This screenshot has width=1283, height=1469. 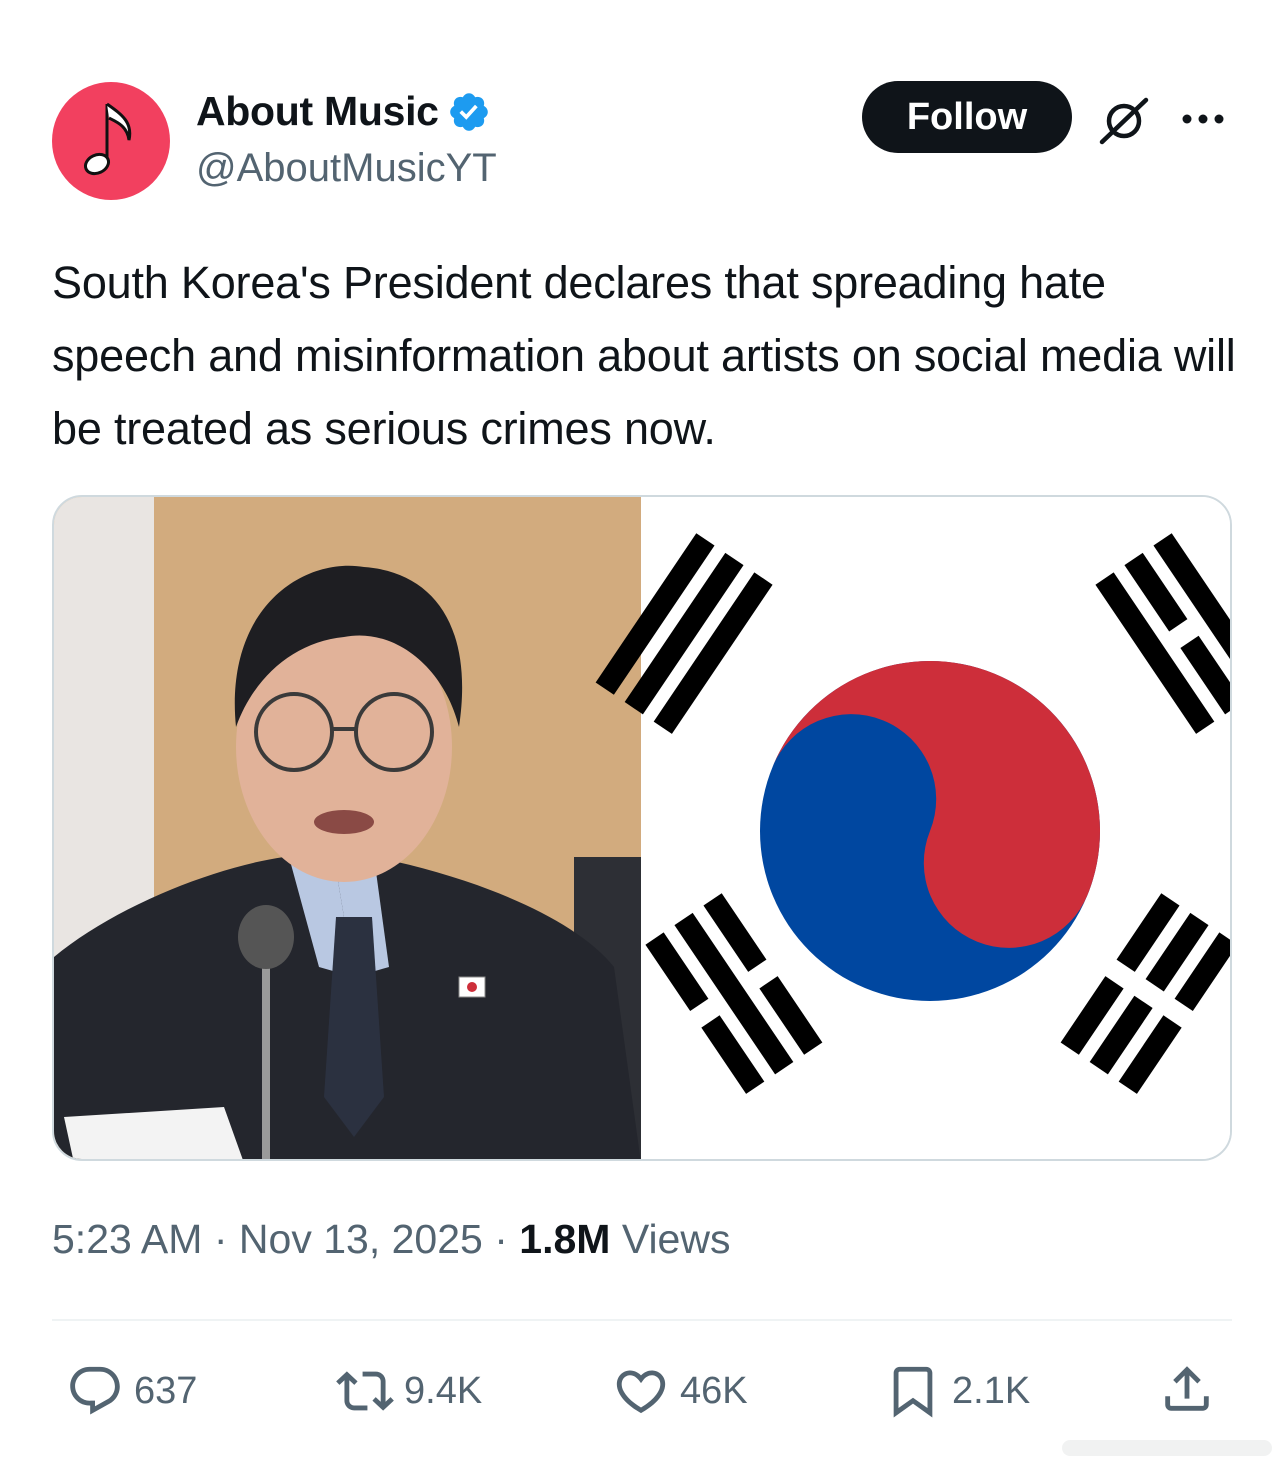 I want to click on repost-button: 9.4K, so click(x=409, y=1391).